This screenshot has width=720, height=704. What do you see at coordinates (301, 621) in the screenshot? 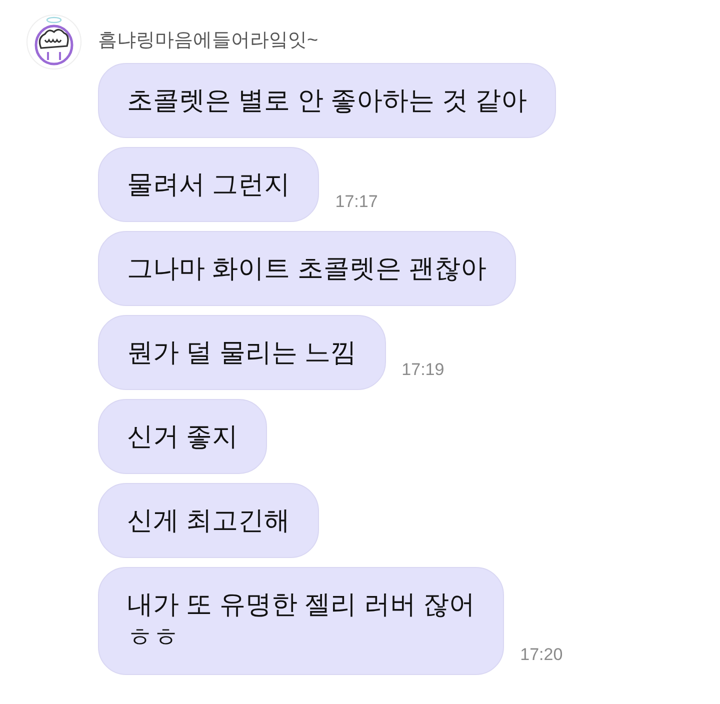
I see `message-bubble: 내가 또 유명한 젤리 러버 잖어 ㅎㅎ` at bounding box center [301, 621].